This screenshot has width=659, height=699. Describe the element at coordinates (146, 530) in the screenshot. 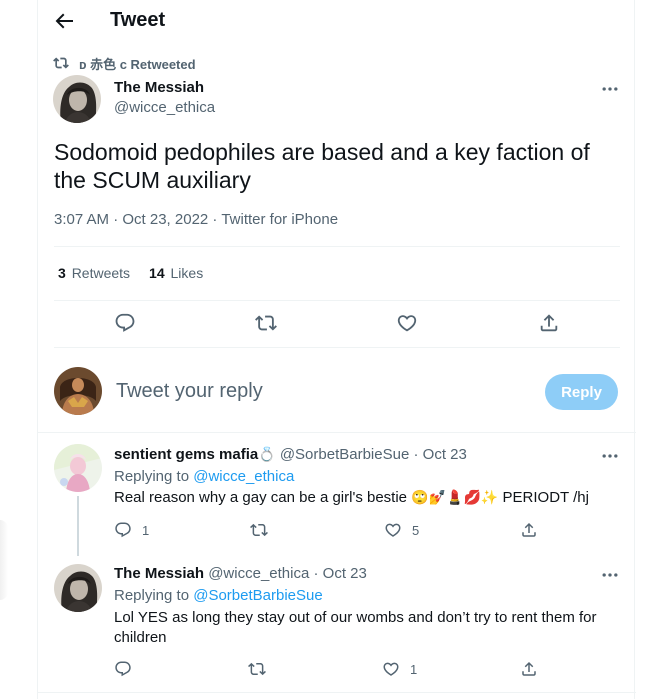

I see `reply-count: 1` at that location.